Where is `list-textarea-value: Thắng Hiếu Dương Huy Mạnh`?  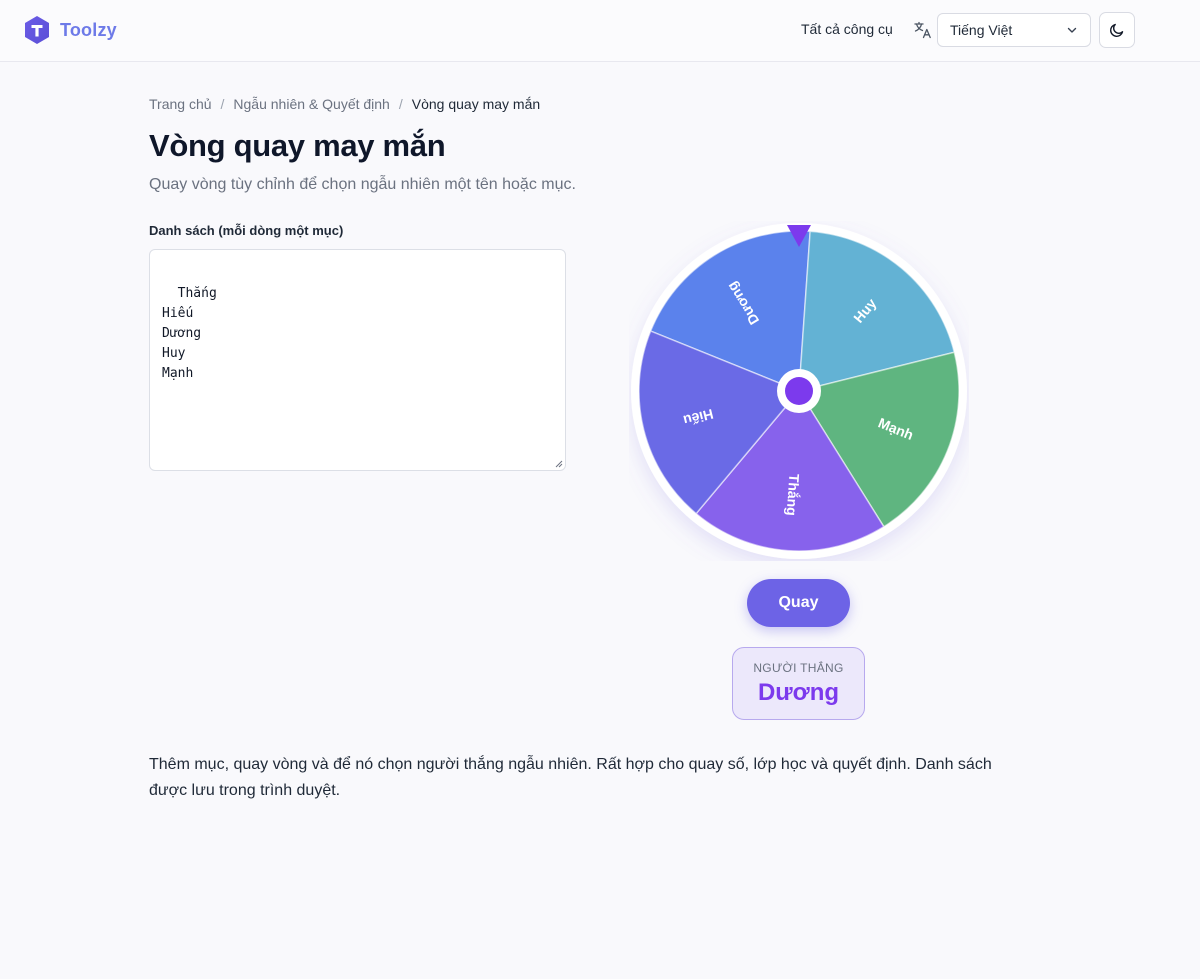 list-textarea-value: Thắng Hiếu Dương Huy Mạnh is located at coordinates (189, 333).